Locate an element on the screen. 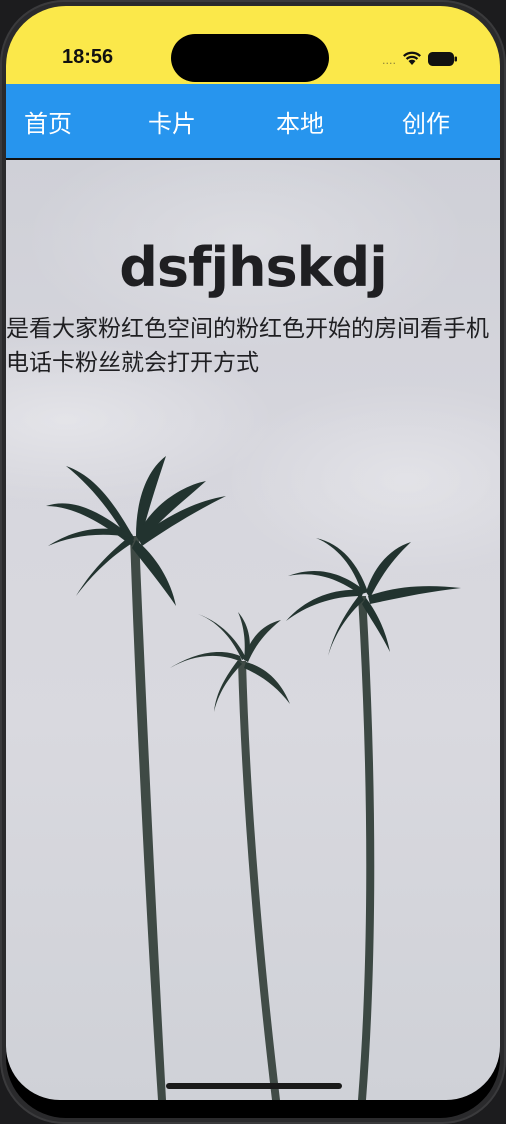 The width and height of the screenshot is (506, 1124). nav-item-create: 创作 is located at coordinates (426, 121).